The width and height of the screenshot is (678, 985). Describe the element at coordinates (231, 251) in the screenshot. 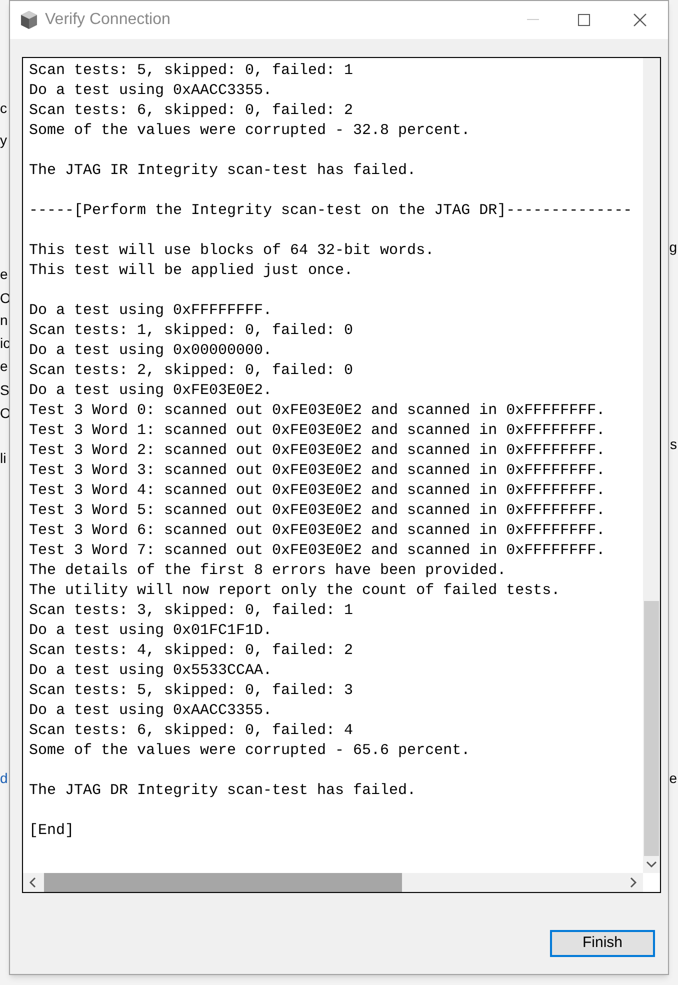

I see `log-line: This test will use blocks of 64 32-bit words.` at that location.